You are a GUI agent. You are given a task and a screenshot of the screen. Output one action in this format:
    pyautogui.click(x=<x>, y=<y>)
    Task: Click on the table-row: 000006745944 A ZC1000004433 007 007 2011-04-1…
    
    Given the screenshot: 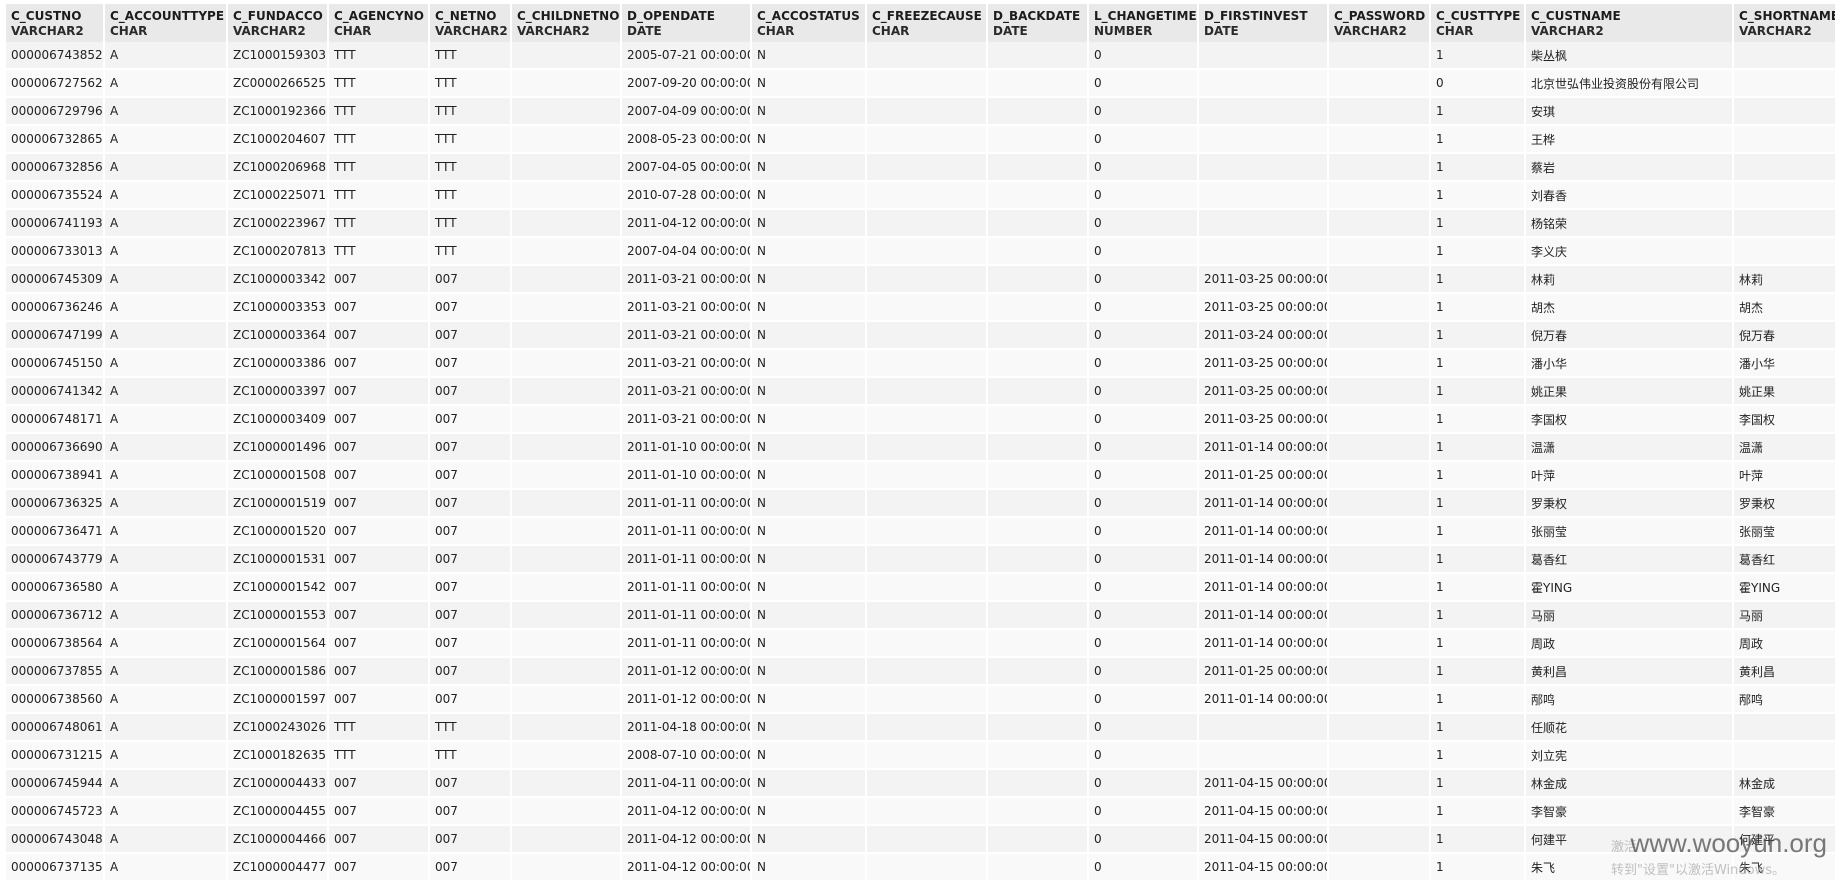 What is the action you would take?
    pyautogui.click(x=920, y=784)
    